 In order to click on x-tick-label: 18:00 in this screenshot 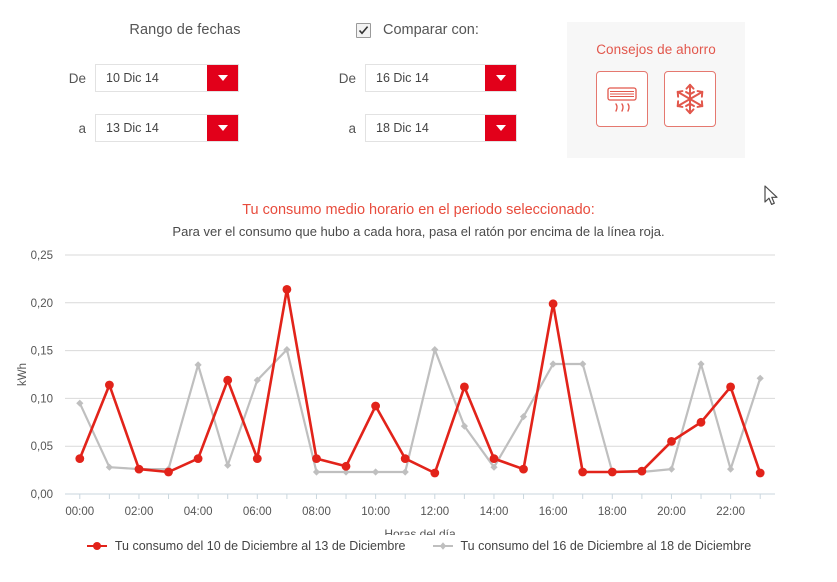, I will do `click(612, 512)`.